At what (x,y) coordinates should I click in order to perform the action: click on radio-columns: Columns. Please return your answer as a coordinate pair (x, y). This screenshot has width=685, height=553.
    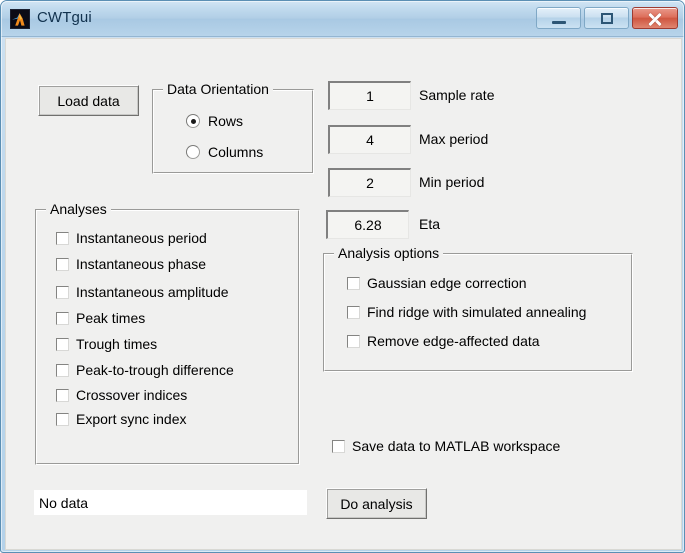
    Looking at the image, I should click on (224, 152).